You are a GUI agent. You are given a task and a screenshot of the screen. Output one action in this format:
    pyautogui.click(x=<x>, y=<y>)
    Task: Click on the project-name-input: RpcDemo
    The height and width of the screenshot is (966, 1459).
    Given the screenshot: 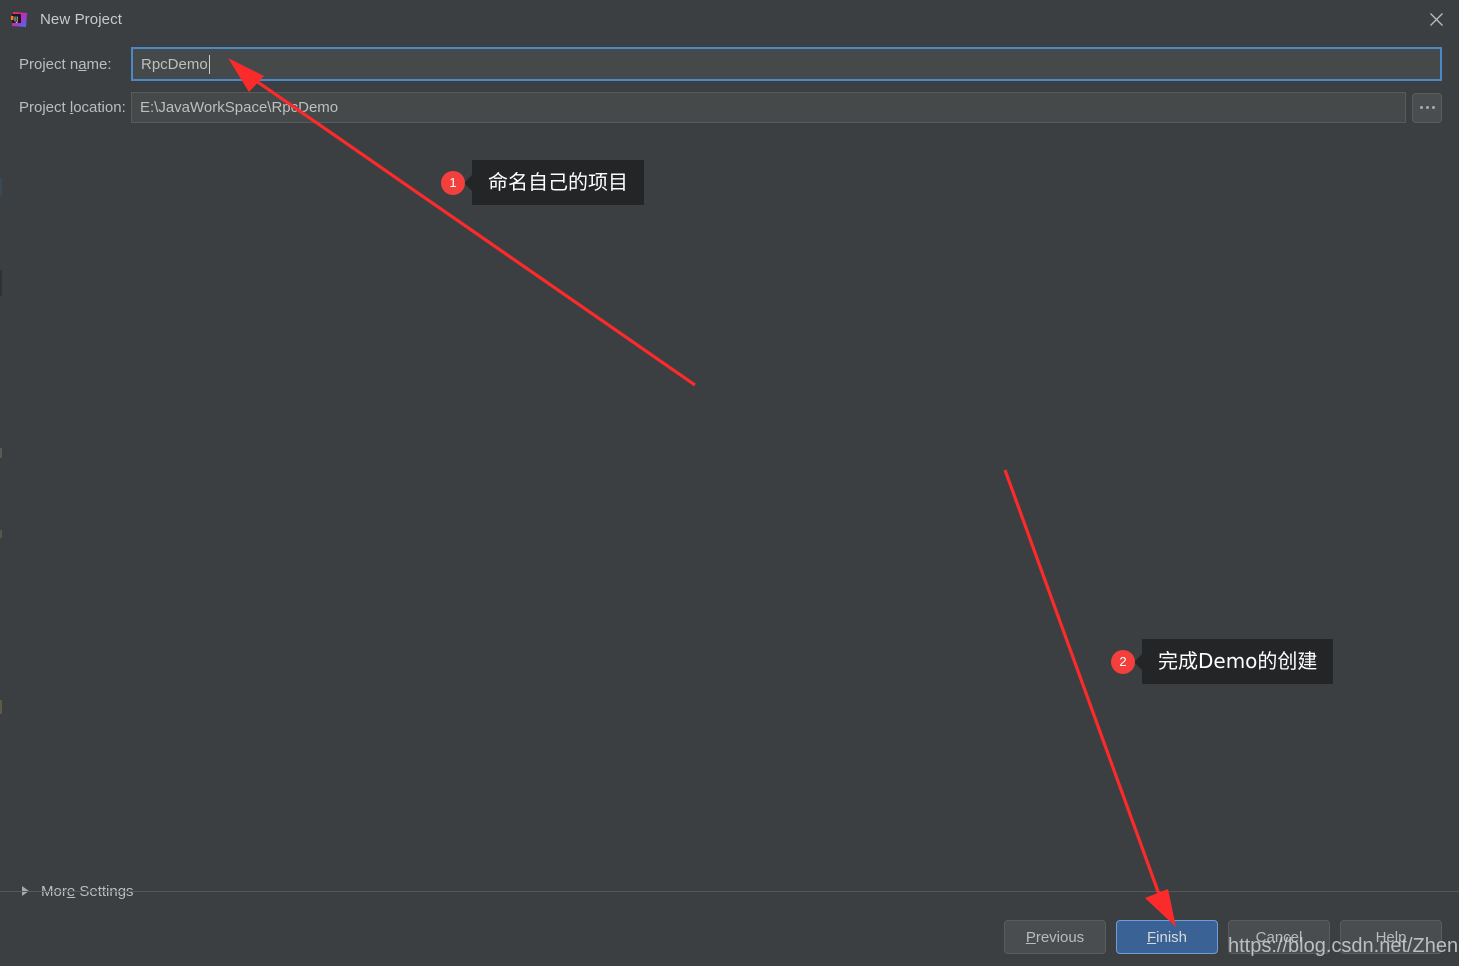 What is the action you would take?
    pyautogui.click(x=786, y=64)
    